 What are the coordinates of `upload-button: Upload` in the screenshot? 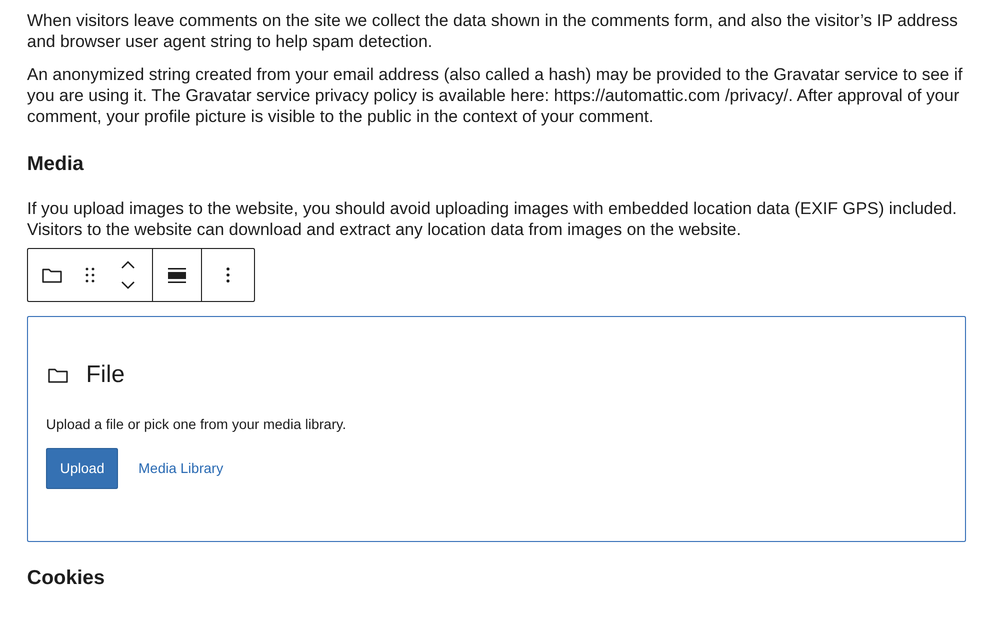 It's located at (82, 468).